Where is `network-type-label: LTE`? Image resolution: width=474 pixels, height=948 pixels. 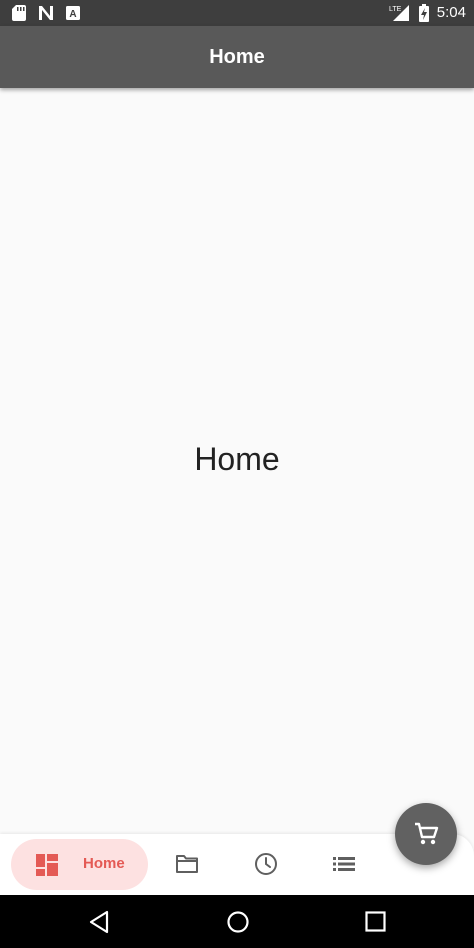
network-type-label: LTE is located at coordinates (395, 9).